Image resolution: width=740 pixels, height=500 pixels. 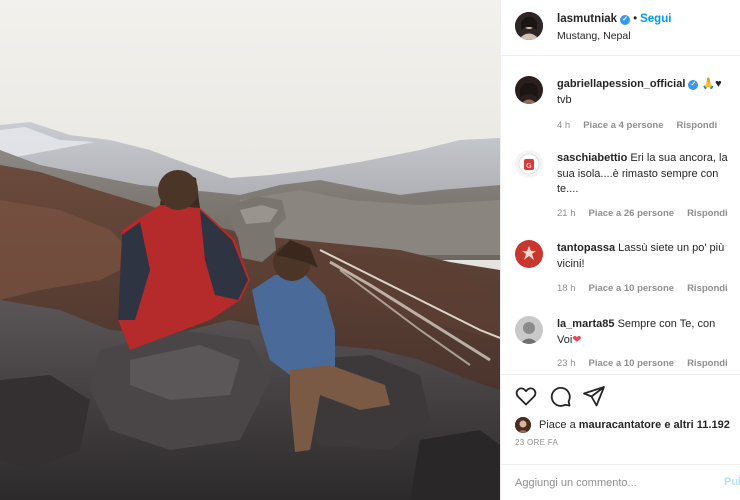 I want to click on comment-text-block: gabriellapession_official ✓ 🙏♥ tvb, so click(x=645, y=92).